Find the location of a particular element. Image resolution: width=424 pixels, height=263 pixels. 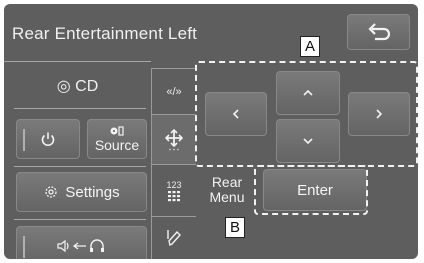

tab-cursor-remote is located at coordinates (173, 139).